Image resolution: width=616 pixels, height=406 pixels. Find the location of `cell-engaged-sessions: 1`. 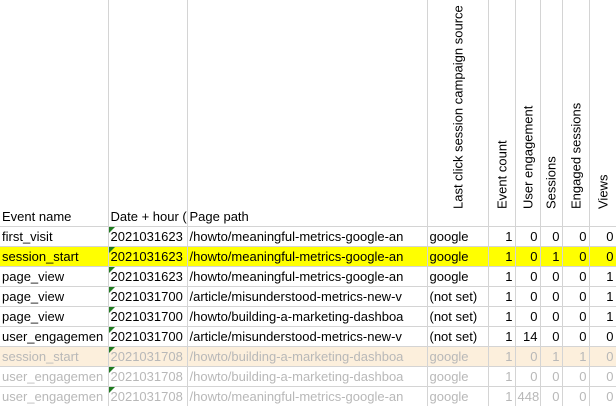

cell-engaged-sessions: 1 is located at coordinates (576, 356).